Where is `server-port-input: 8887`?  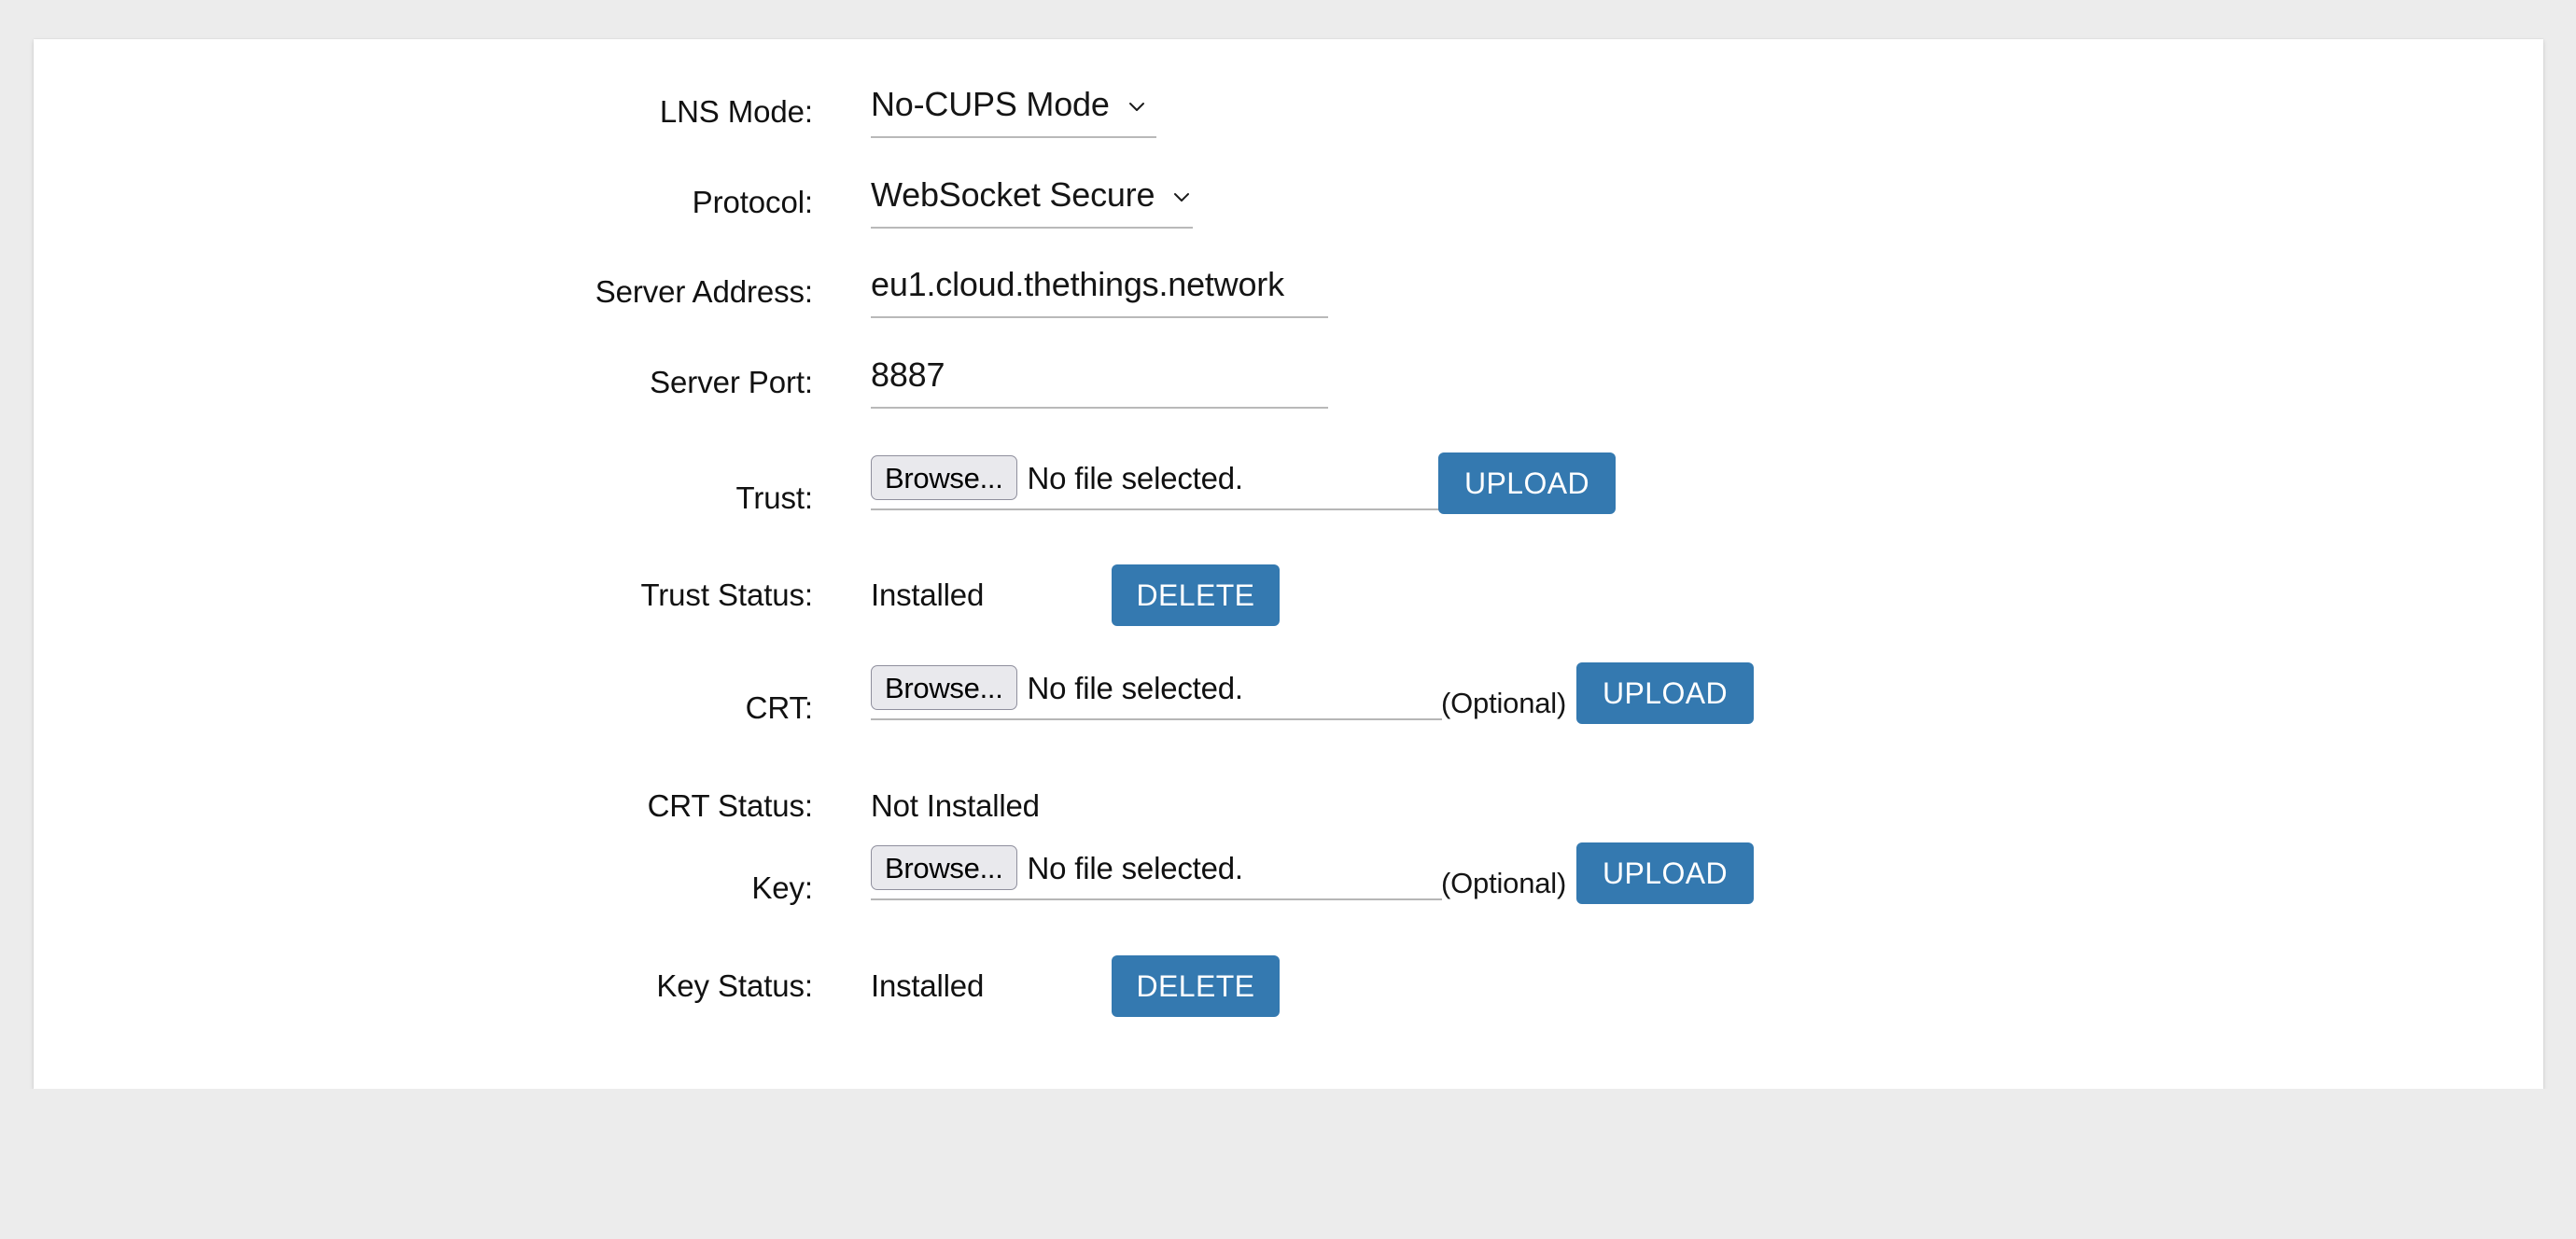 server-port-input: 8887 is located at coordinates (1099, 383).